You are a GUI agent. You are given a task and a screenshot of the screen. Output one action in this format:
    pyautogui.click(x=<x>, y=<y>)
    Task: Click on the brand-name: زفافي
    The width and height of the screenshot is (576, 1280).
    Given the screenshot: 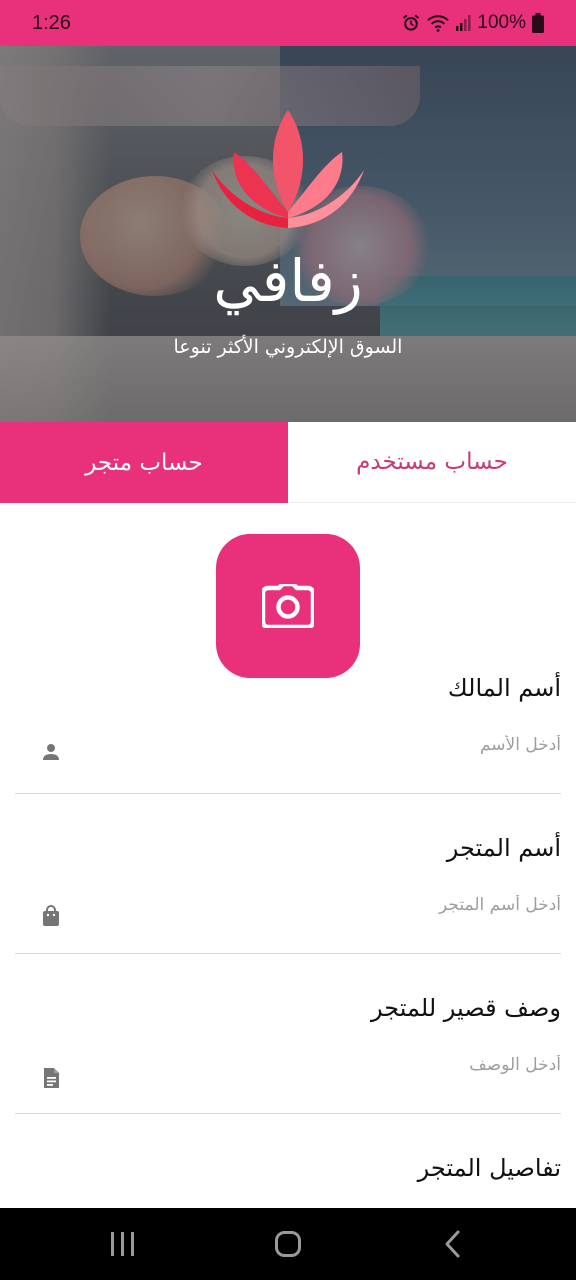 What is the action you would take?
    pyautogui.click(x=288, y=281)
    